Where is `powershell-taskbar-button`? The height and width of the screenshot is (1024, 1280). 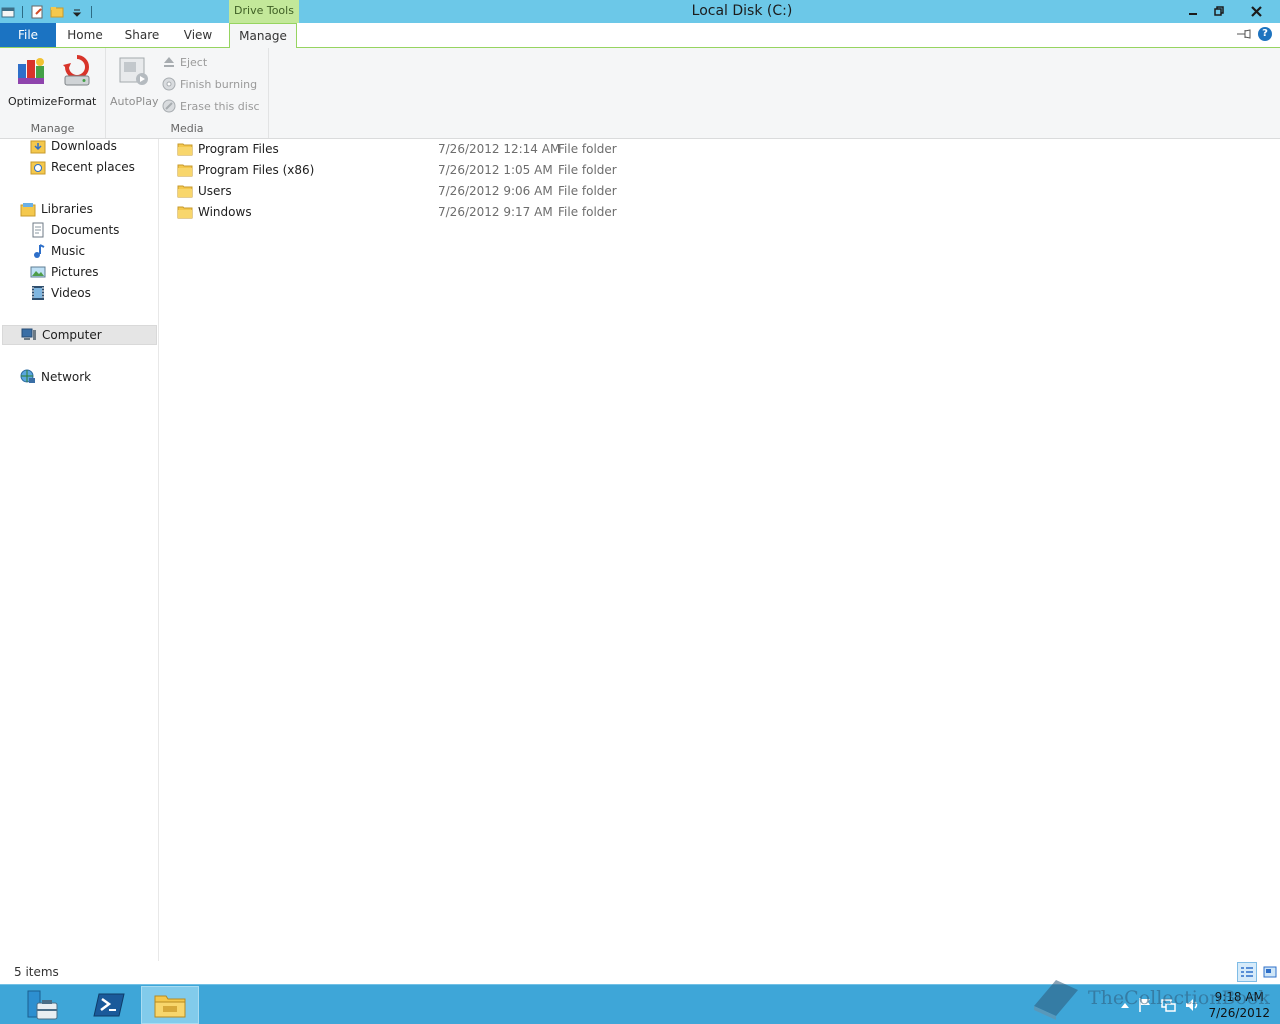 powershell-taskbar-button is located at coordinates (109, 1005).